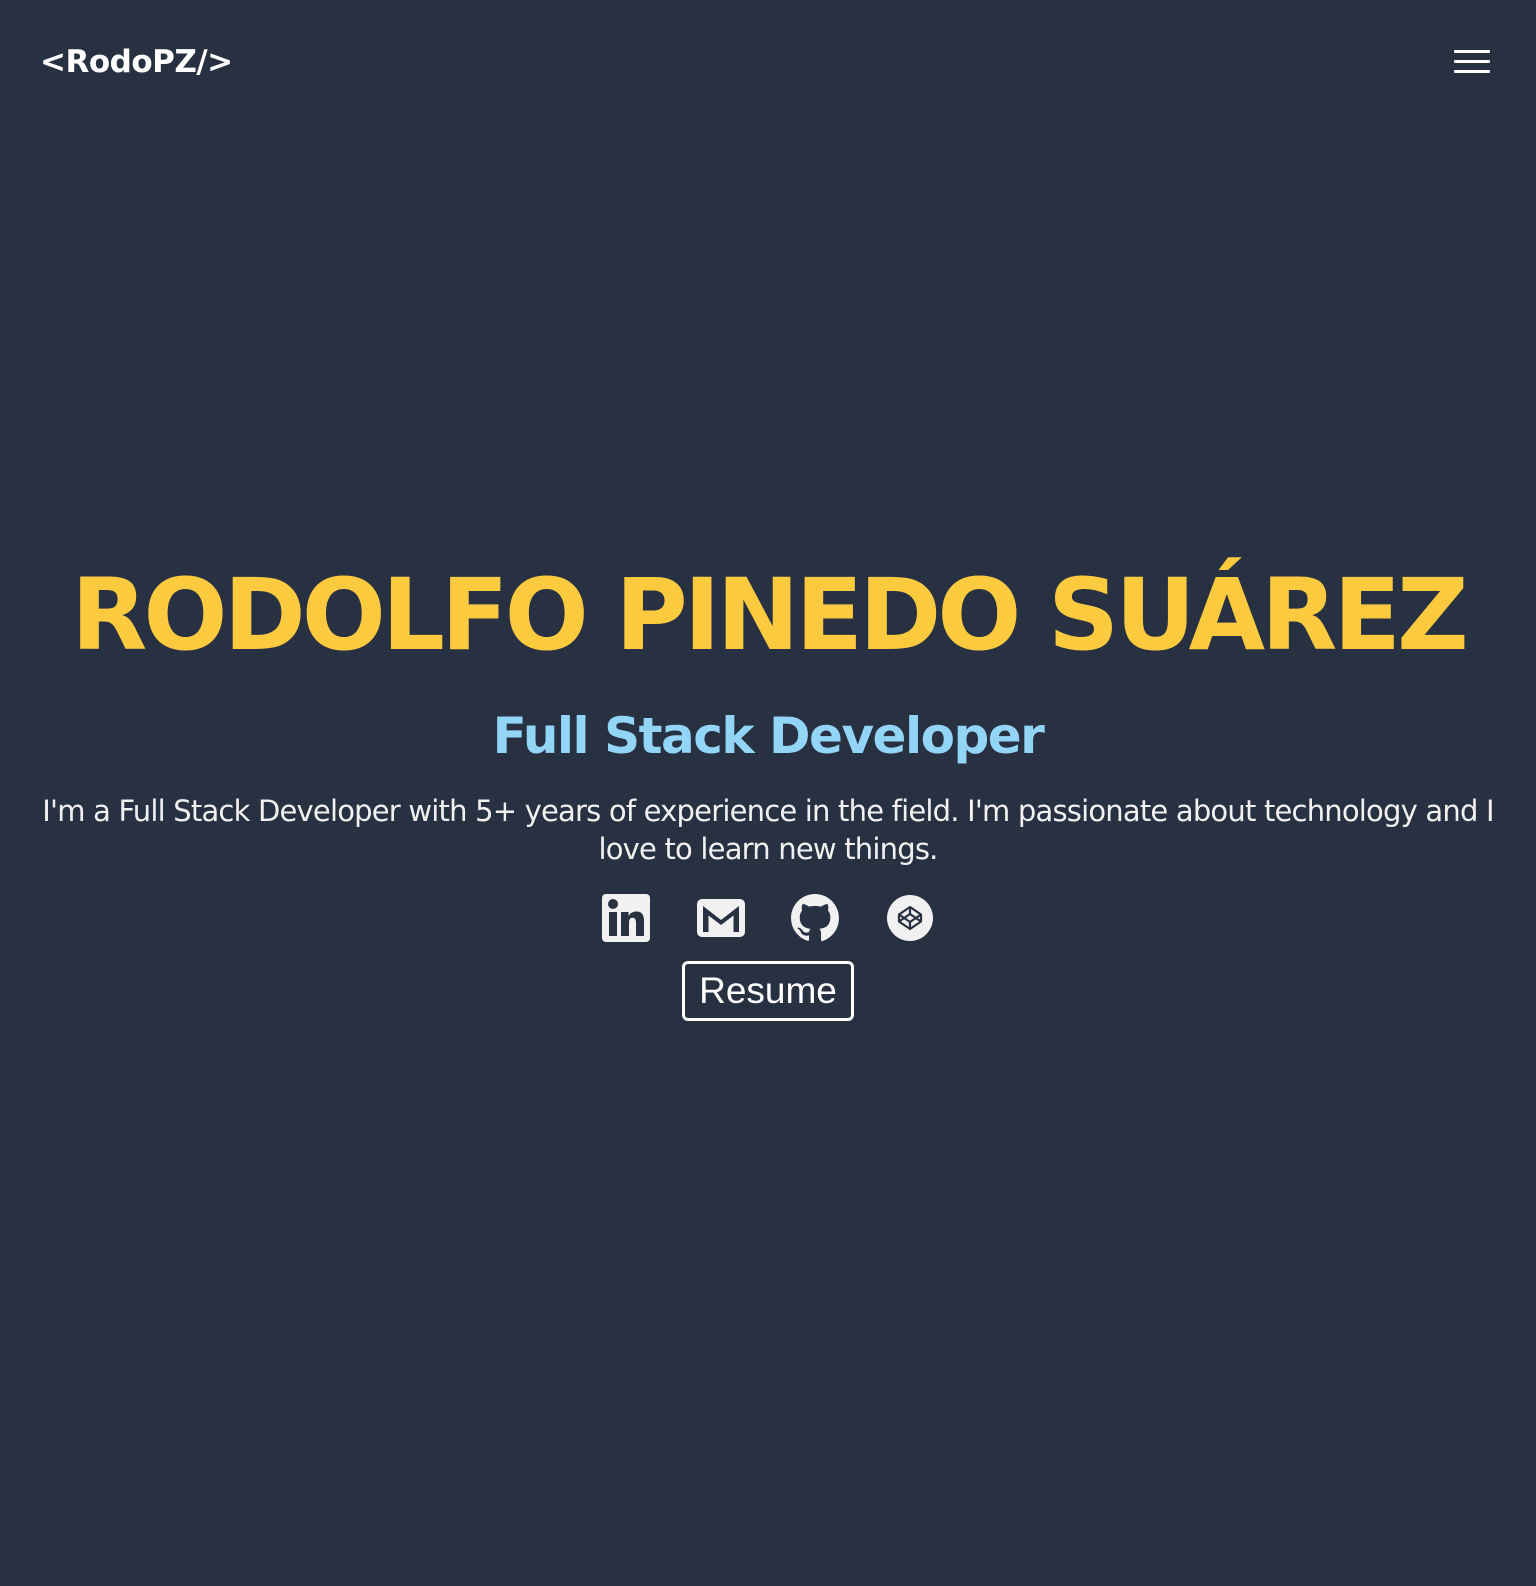 The width and height of the screenshot is (1536, 1586). Describe the element at coordinates (768, 918) in the screenshot. I see `social-links` at that location.